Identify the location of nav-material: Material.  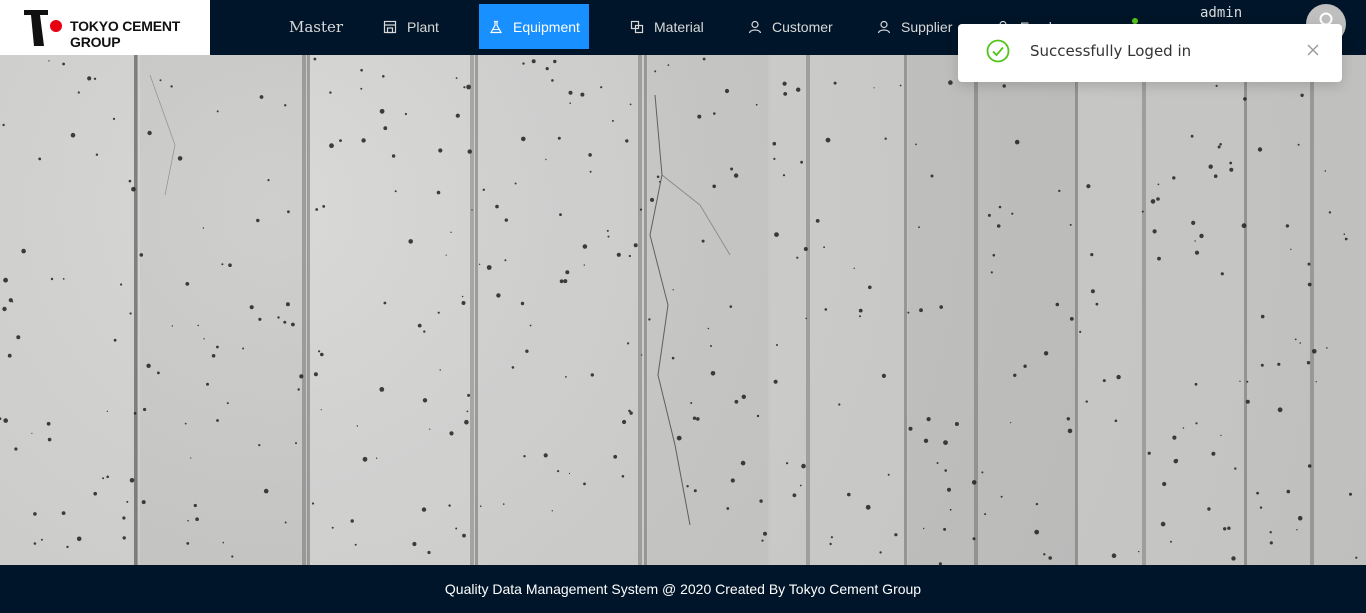
(667, 26).